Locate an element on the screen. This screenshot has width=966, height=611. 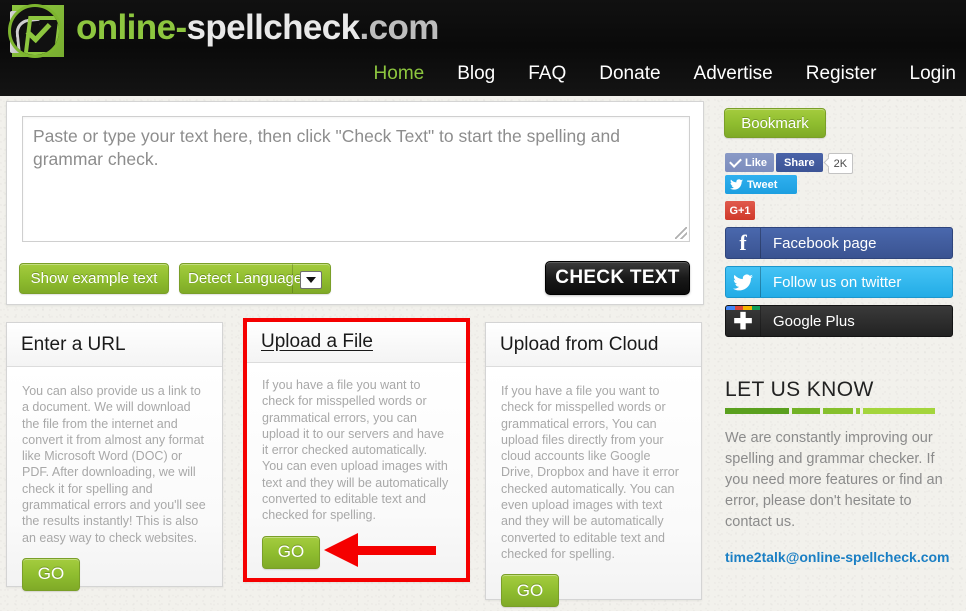
brand-part-online: online is located at coordinates (126, 27).